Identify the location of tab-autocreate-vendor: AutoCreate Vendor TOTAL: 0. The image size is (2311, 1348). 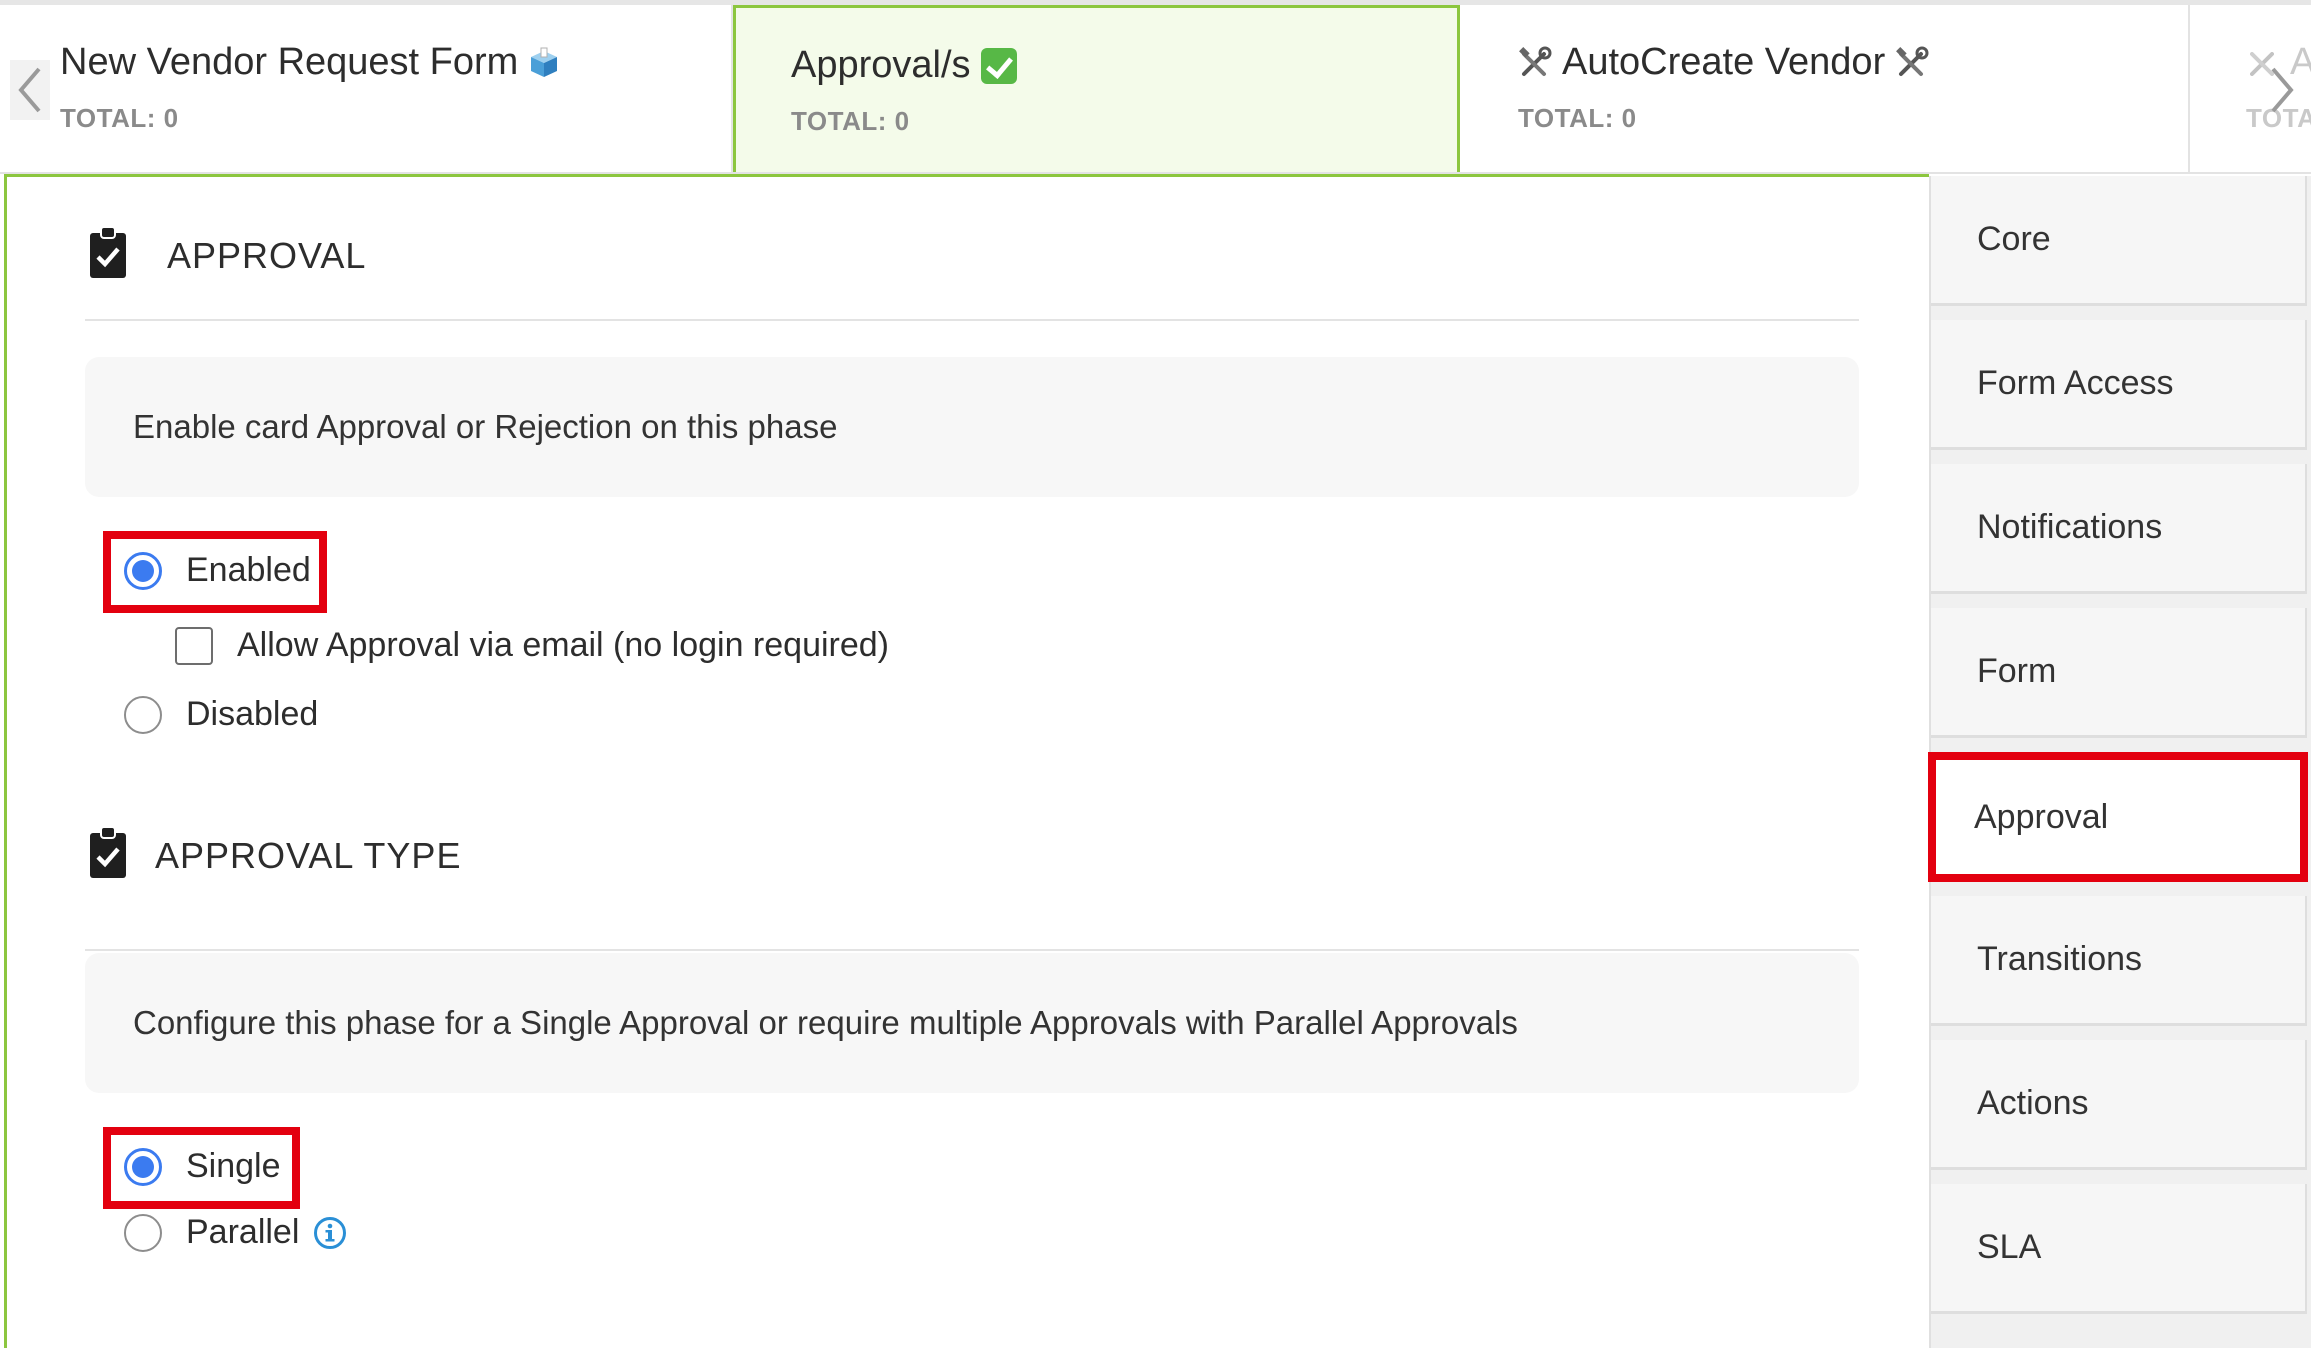
(1825, 88).